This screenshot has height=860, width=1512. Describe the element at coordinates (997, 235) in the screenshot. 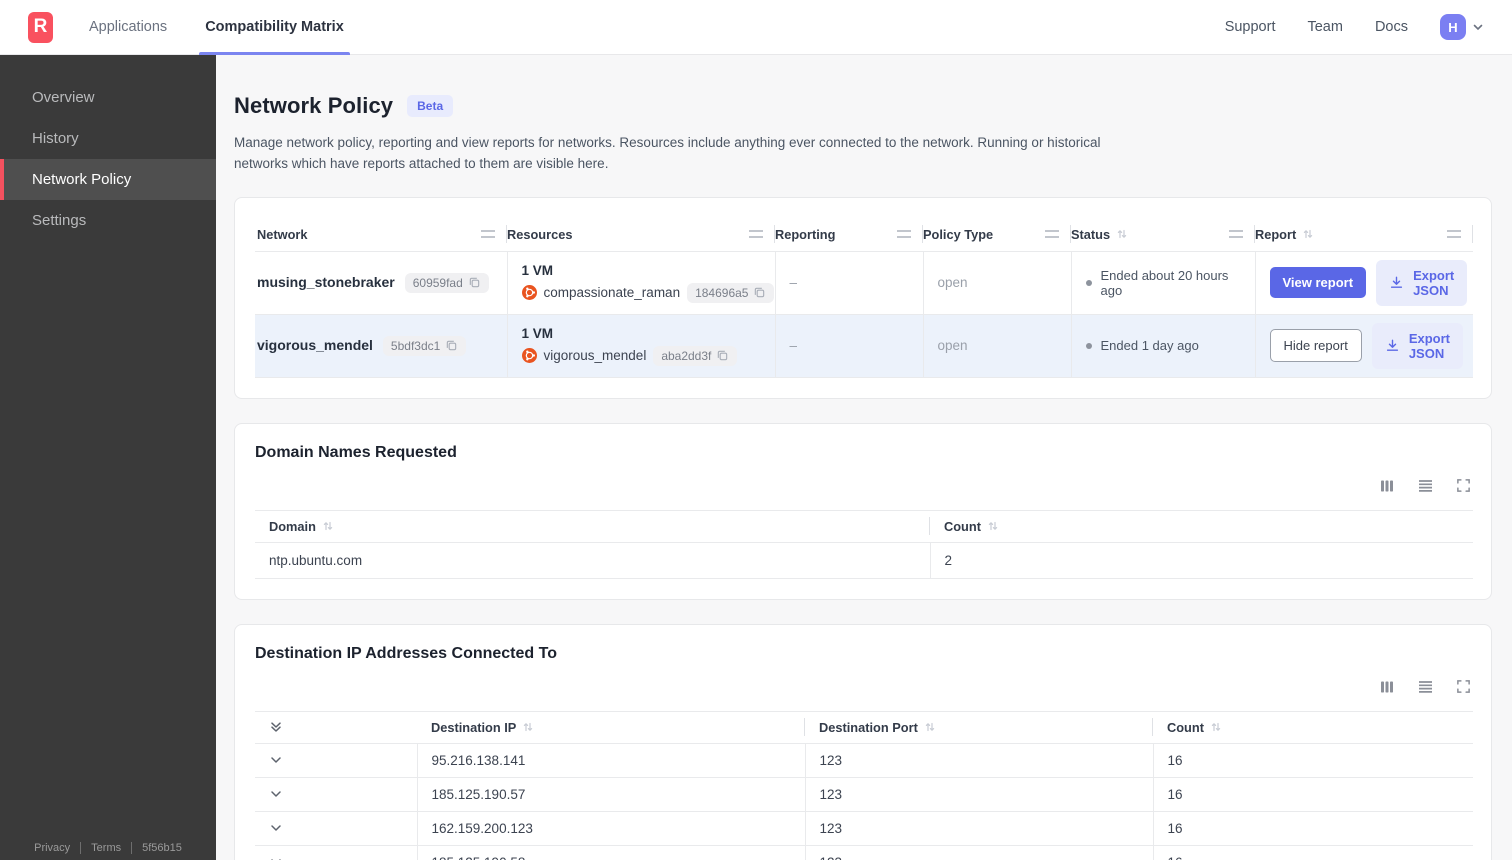

I see `col-header-policy-type: Policy Type` at that location.